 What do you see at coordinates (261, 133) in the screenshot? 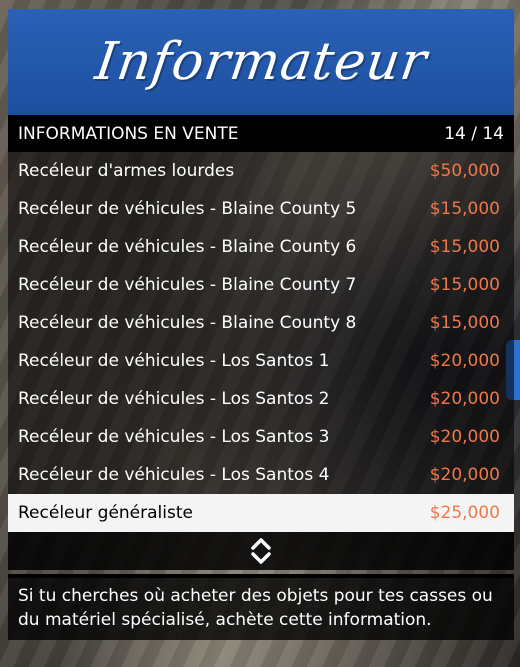
I see `menu-subheader: INFORMATIONS EN VENTE 14 / 14` at bounding box center [261, 133].